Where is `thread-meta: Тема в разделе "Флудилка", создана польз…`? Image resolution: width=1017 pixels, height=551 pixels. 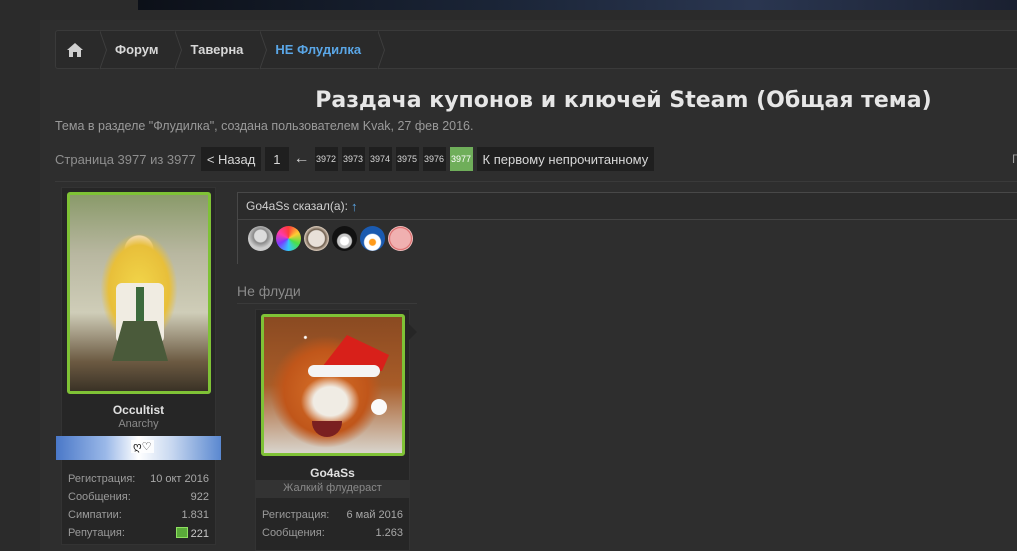
thread-meta: Тема в разделе "Флудилка", создана польз… is located at coordinates (264, 126).